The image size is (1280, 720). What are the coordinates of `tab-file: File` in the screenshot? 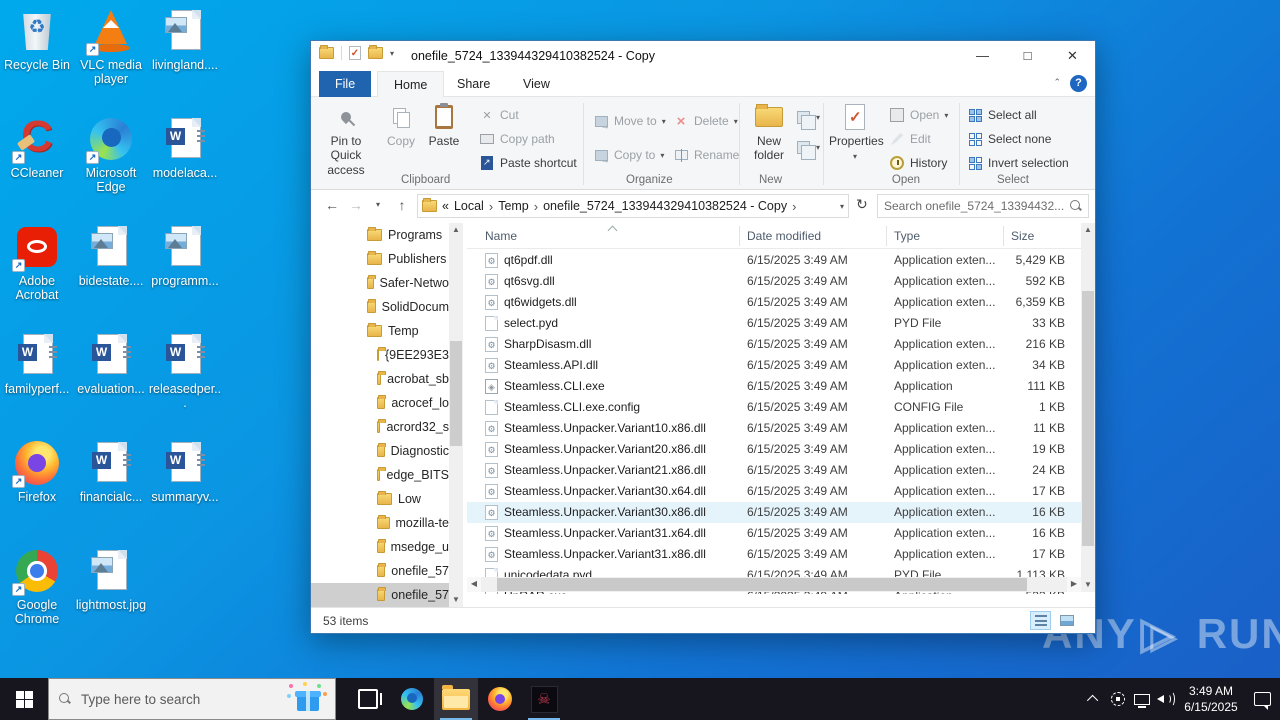 It's located at (345, 84).